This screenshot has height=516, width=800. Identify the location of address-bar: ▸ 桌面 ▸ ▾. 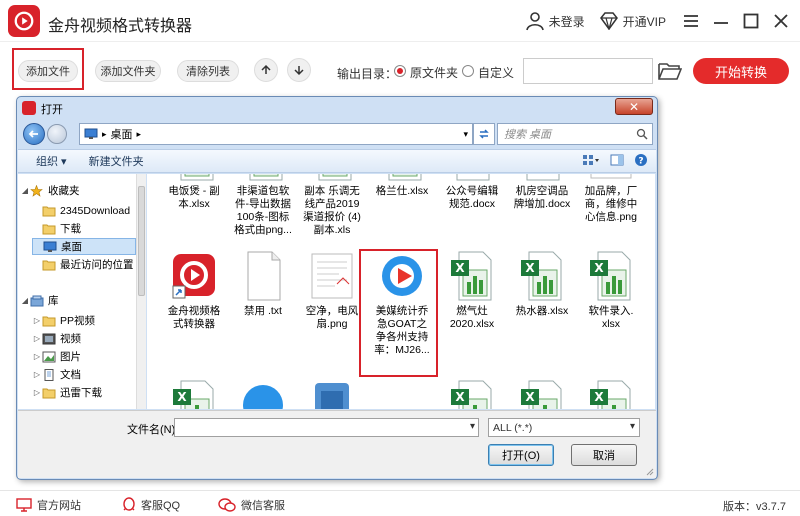
(276, 134).